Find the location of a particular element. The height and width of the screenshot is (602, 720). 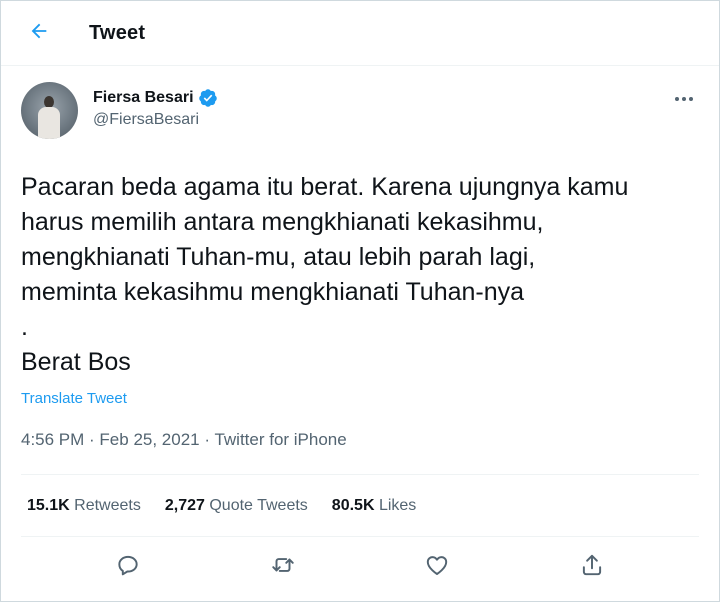

retweets-count: 15.1K is located at coordinates (48, 505).